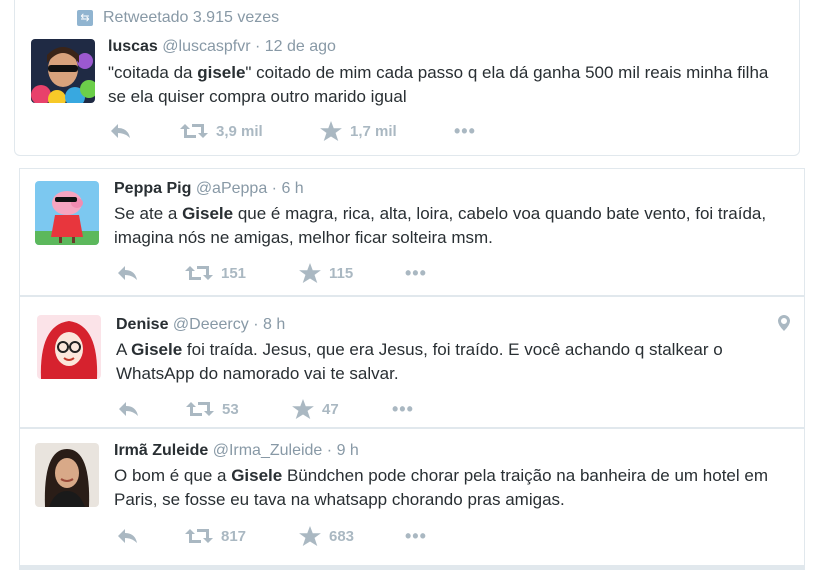 The height and width of the screenshot is (572, 822). What do you see at coordinates (342, 409) in the screenshot?
I see `favorite-button: 47` at bounding box center [342, 409].